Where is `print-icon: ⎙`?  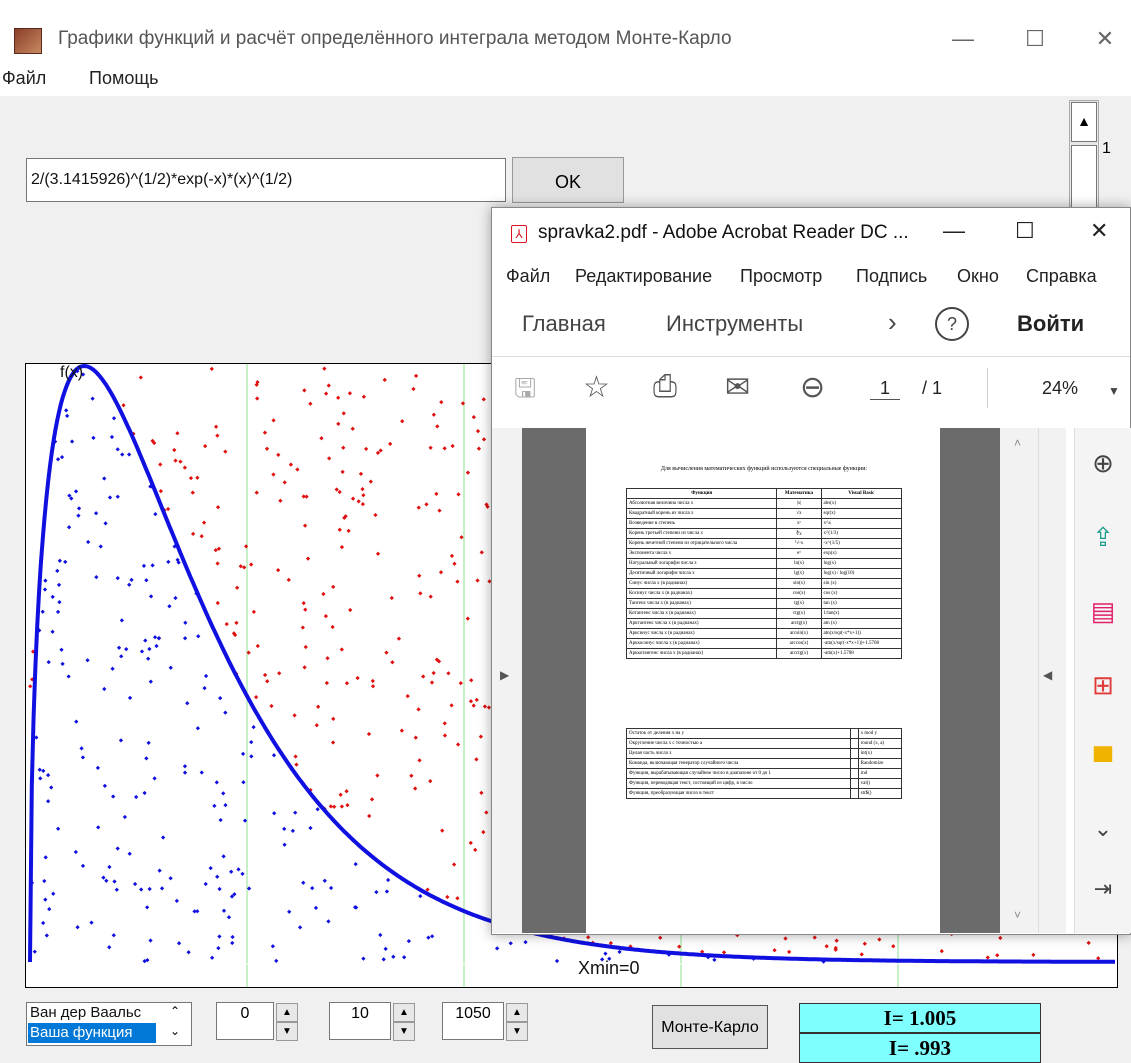
print-icon: ⎙ is located at coordinates (665, 387).